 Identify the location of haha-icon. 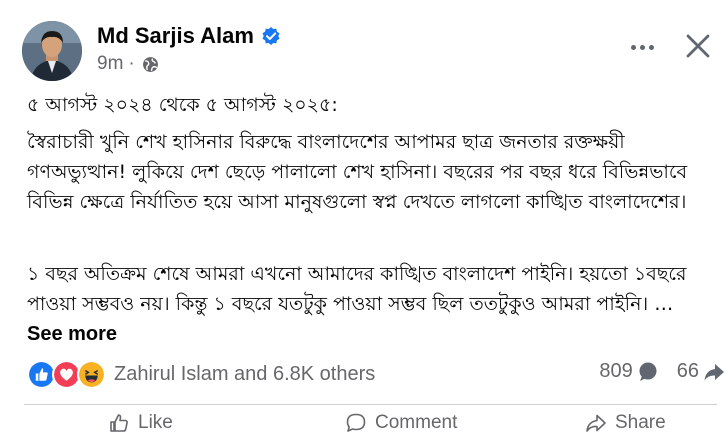
(91, 374).